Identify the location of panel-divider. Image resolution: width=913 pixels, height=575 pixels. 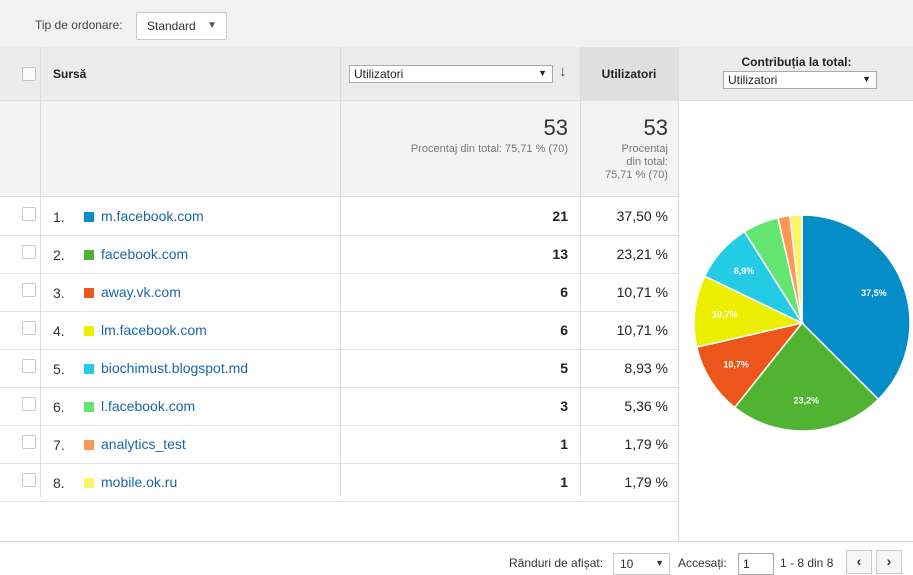
(678, 321).